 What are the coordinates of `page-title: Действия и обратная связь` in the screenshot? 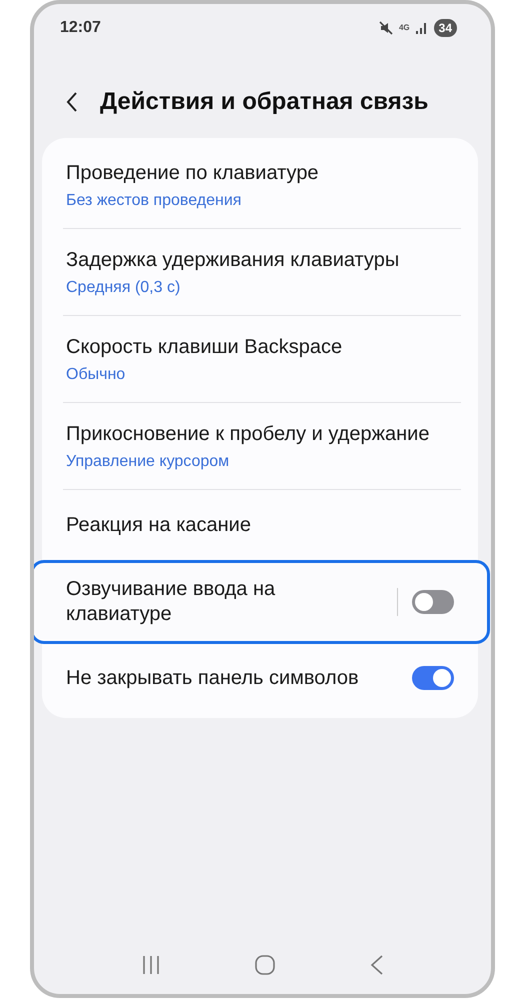 It's located at (264, 102).